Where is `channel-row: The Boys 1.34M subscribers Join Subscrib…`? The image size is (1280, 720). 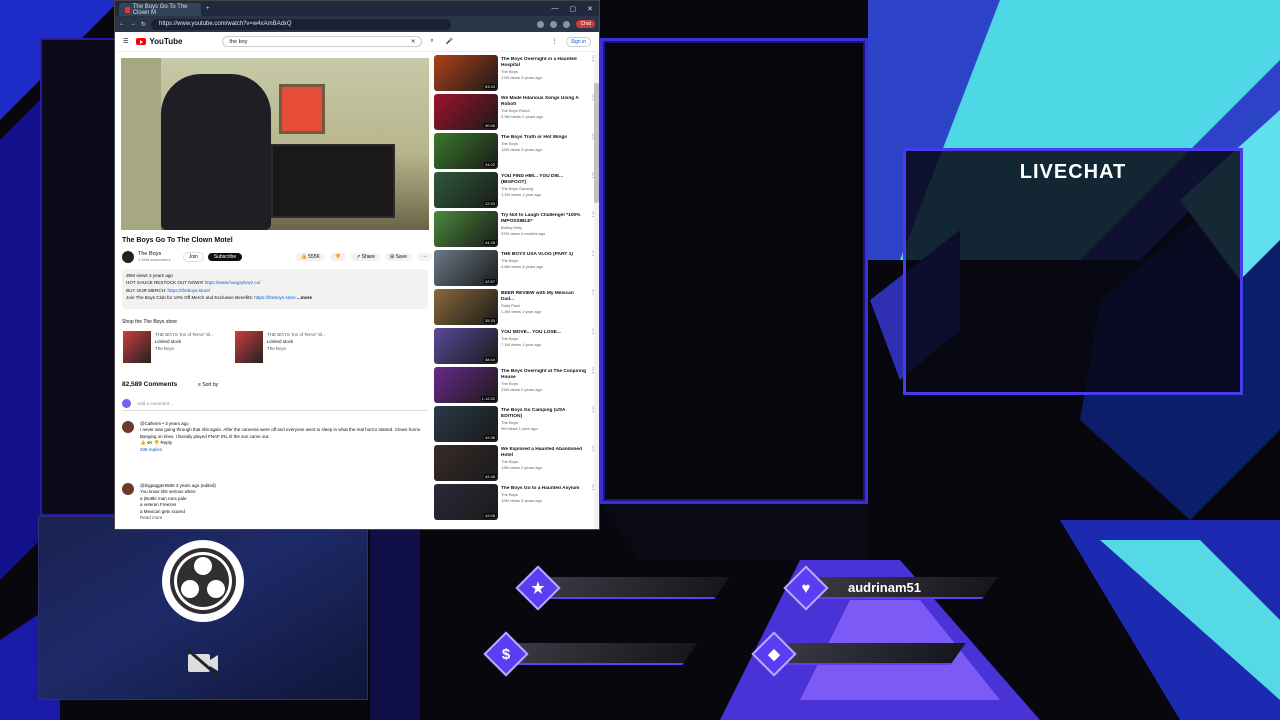 channel-row: The Boys 1.34M subscribers Join Subscrib… is located at coordinates (277, 257).